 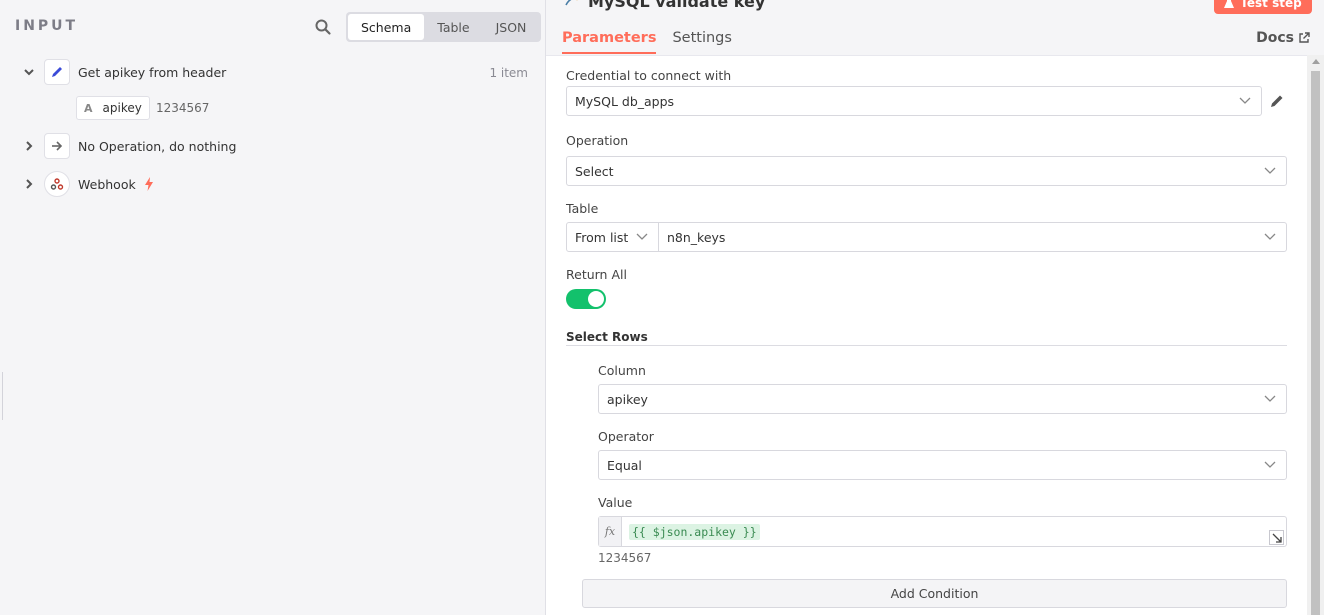 What do you see at coordinates (677, 5) in the screenshot?
I see `node-title-text: MySQL validate key` at bounding box center [677, 5].